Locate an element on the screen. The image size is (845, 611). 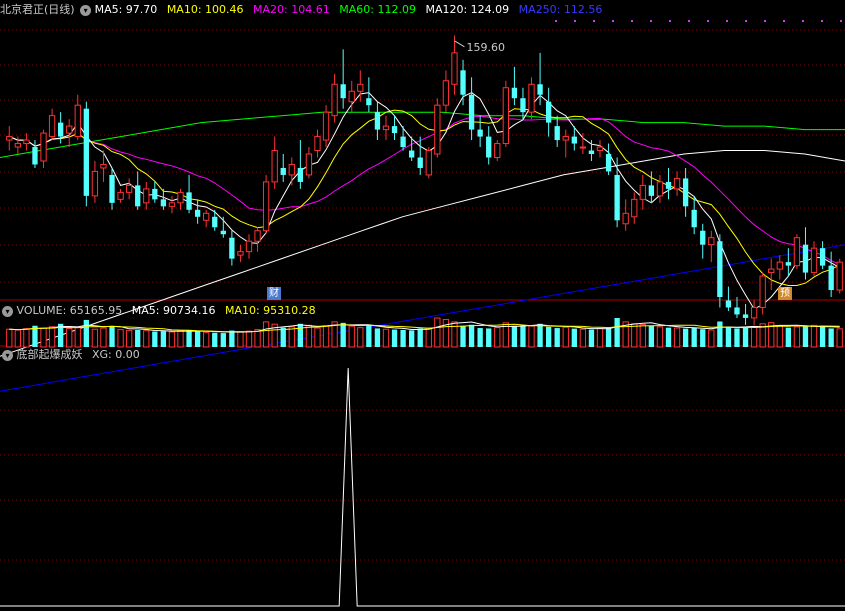
indicator-header: ▾ 底部起爆成妖 XG: 0.00 is located at coordinates (70, 355).